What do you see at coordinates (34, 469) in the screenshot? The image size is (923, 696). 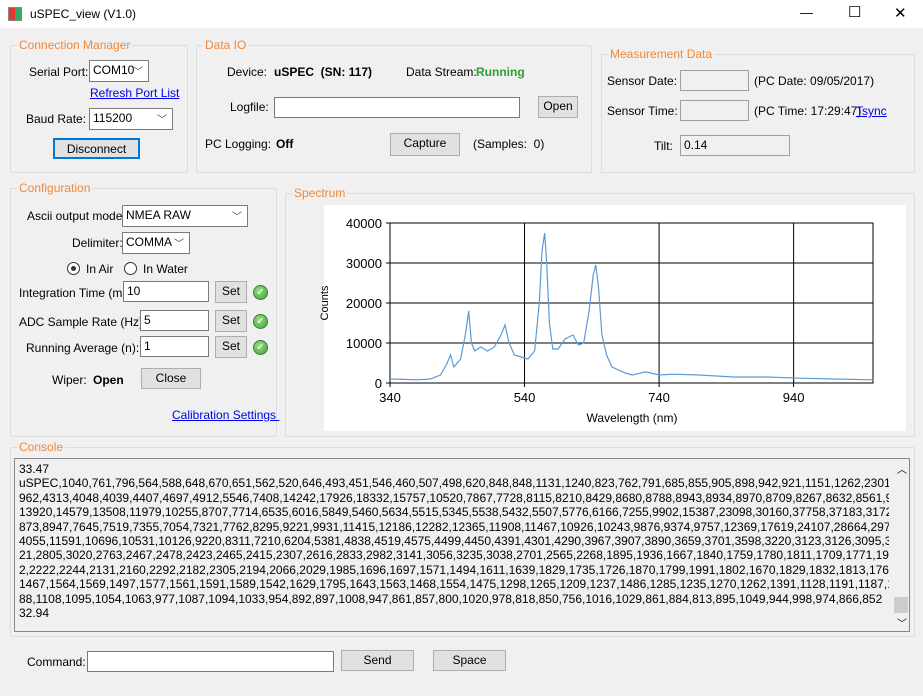 I see `console-line: 33.47` at bounding box center [34, 469].